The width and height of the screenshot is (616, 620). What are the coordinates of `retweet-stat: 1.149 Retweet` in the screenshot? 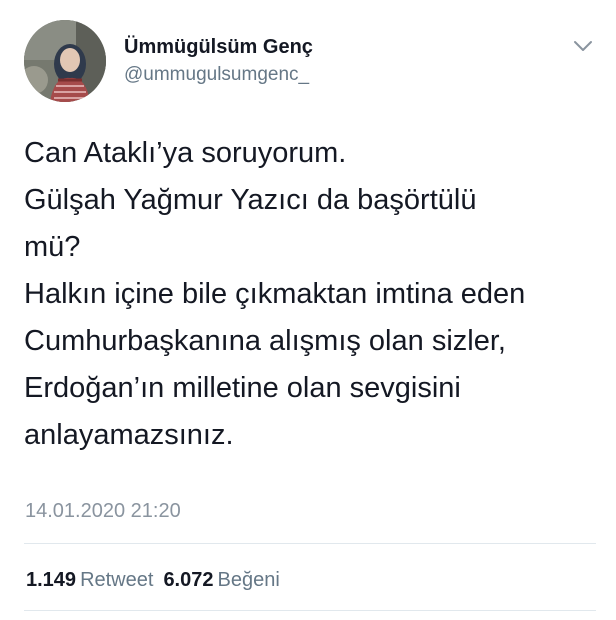 It's located at (89, 580).